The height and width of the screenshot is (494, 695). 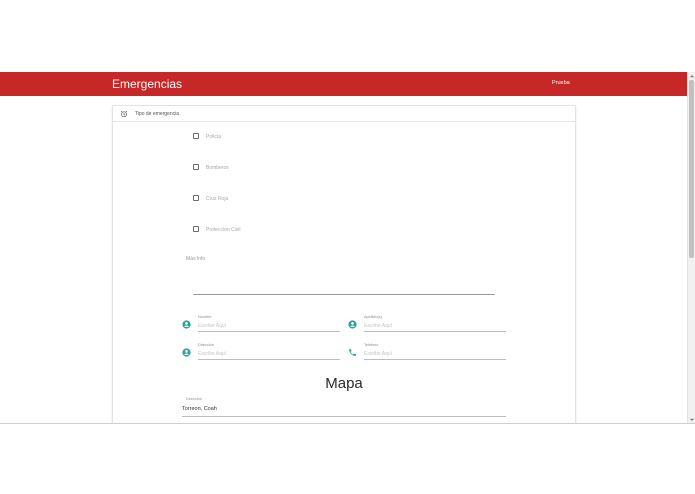 I want to click on mas-info-label: Más Info, so click(x=196, y=259).